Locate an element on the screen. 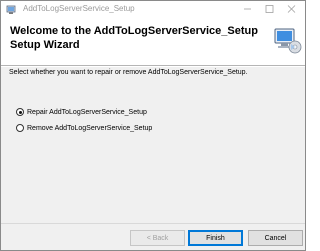  remove-option: Remove AddToLogServerService_Setup is located at coordinates (84, 128).